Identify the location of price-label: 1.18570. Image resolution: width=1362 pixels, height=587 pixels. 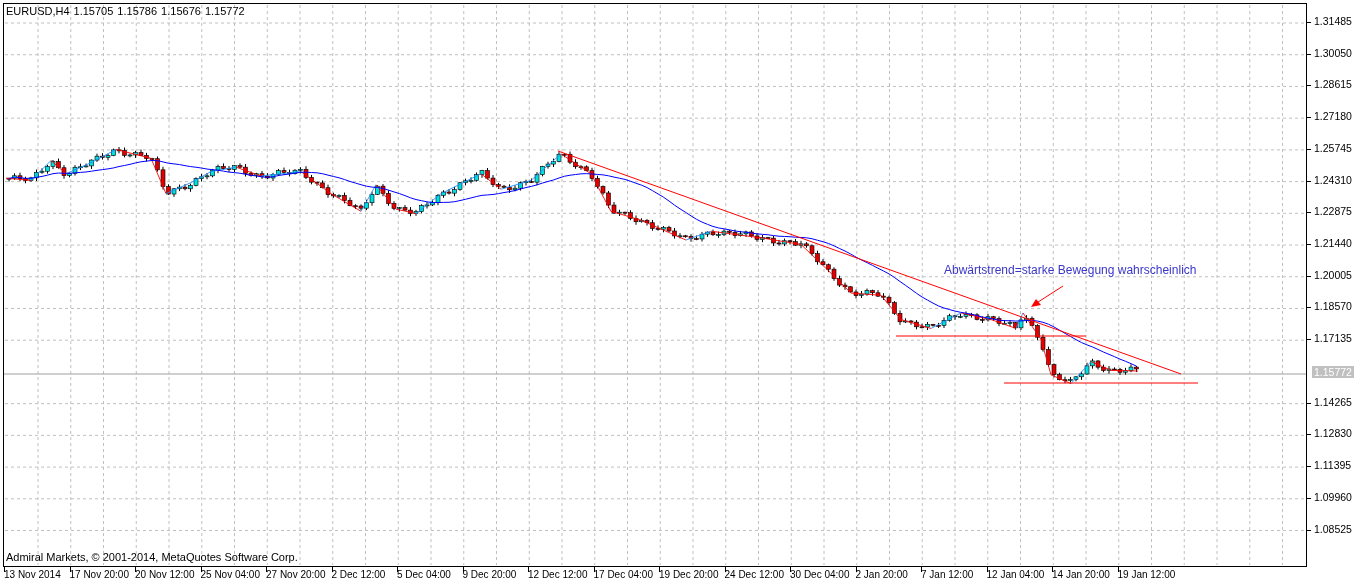
(1333, 306).